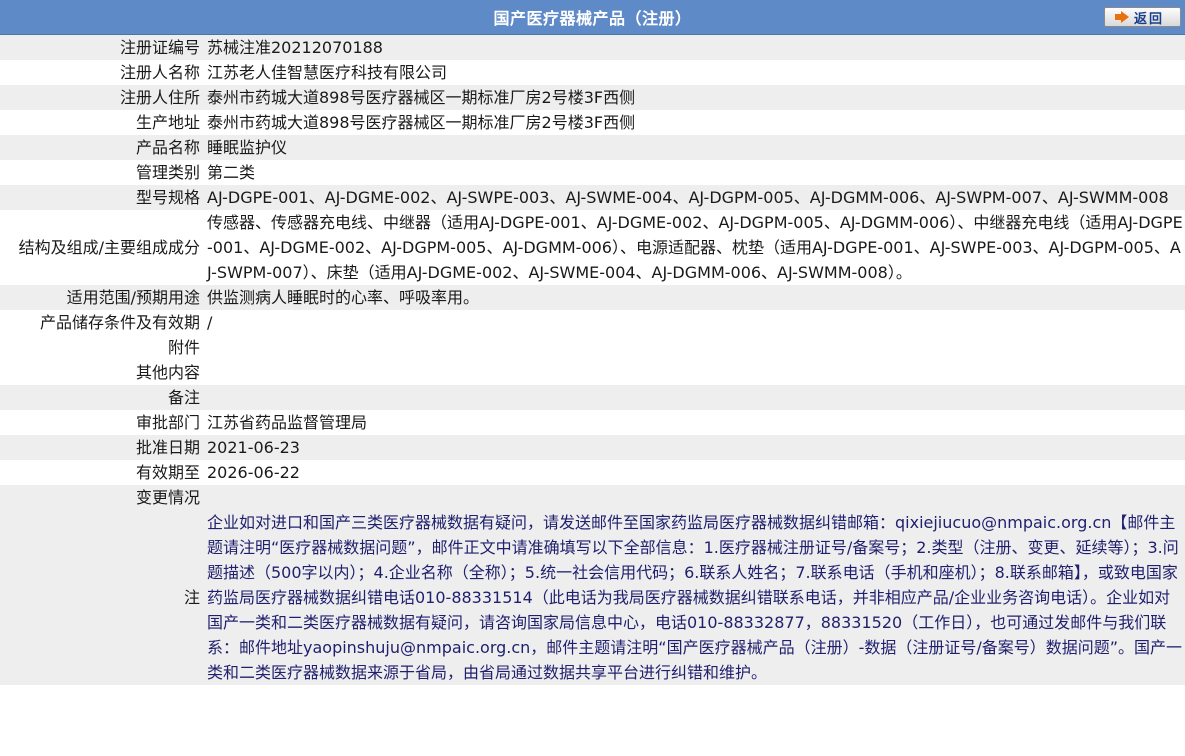 The height and width of the screenshot is (756, 1185). I want to click on field-value: 睡眠监护仪, so click(694, 147).